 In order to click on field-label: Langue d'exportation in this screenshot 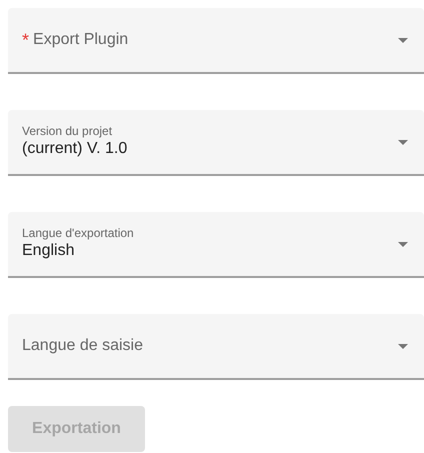, I will do `click(78, 233)`.